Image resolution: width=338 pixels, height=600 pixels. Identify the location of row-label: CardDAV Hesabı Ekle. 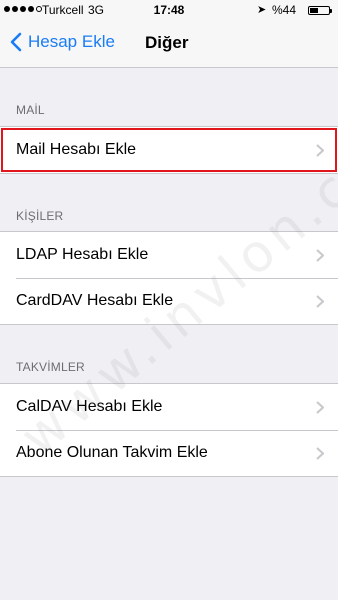
(95, 300).